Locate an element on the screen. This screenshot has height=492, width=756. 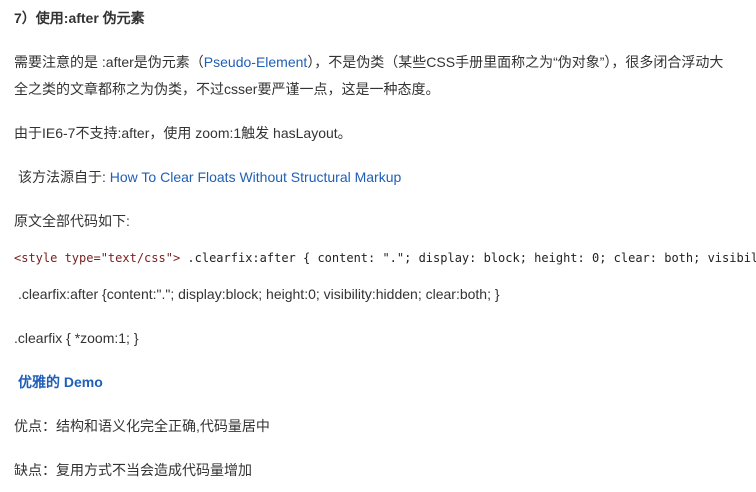
code-style-tag: <style type="text/css"> is located at coordinates (97, 258).